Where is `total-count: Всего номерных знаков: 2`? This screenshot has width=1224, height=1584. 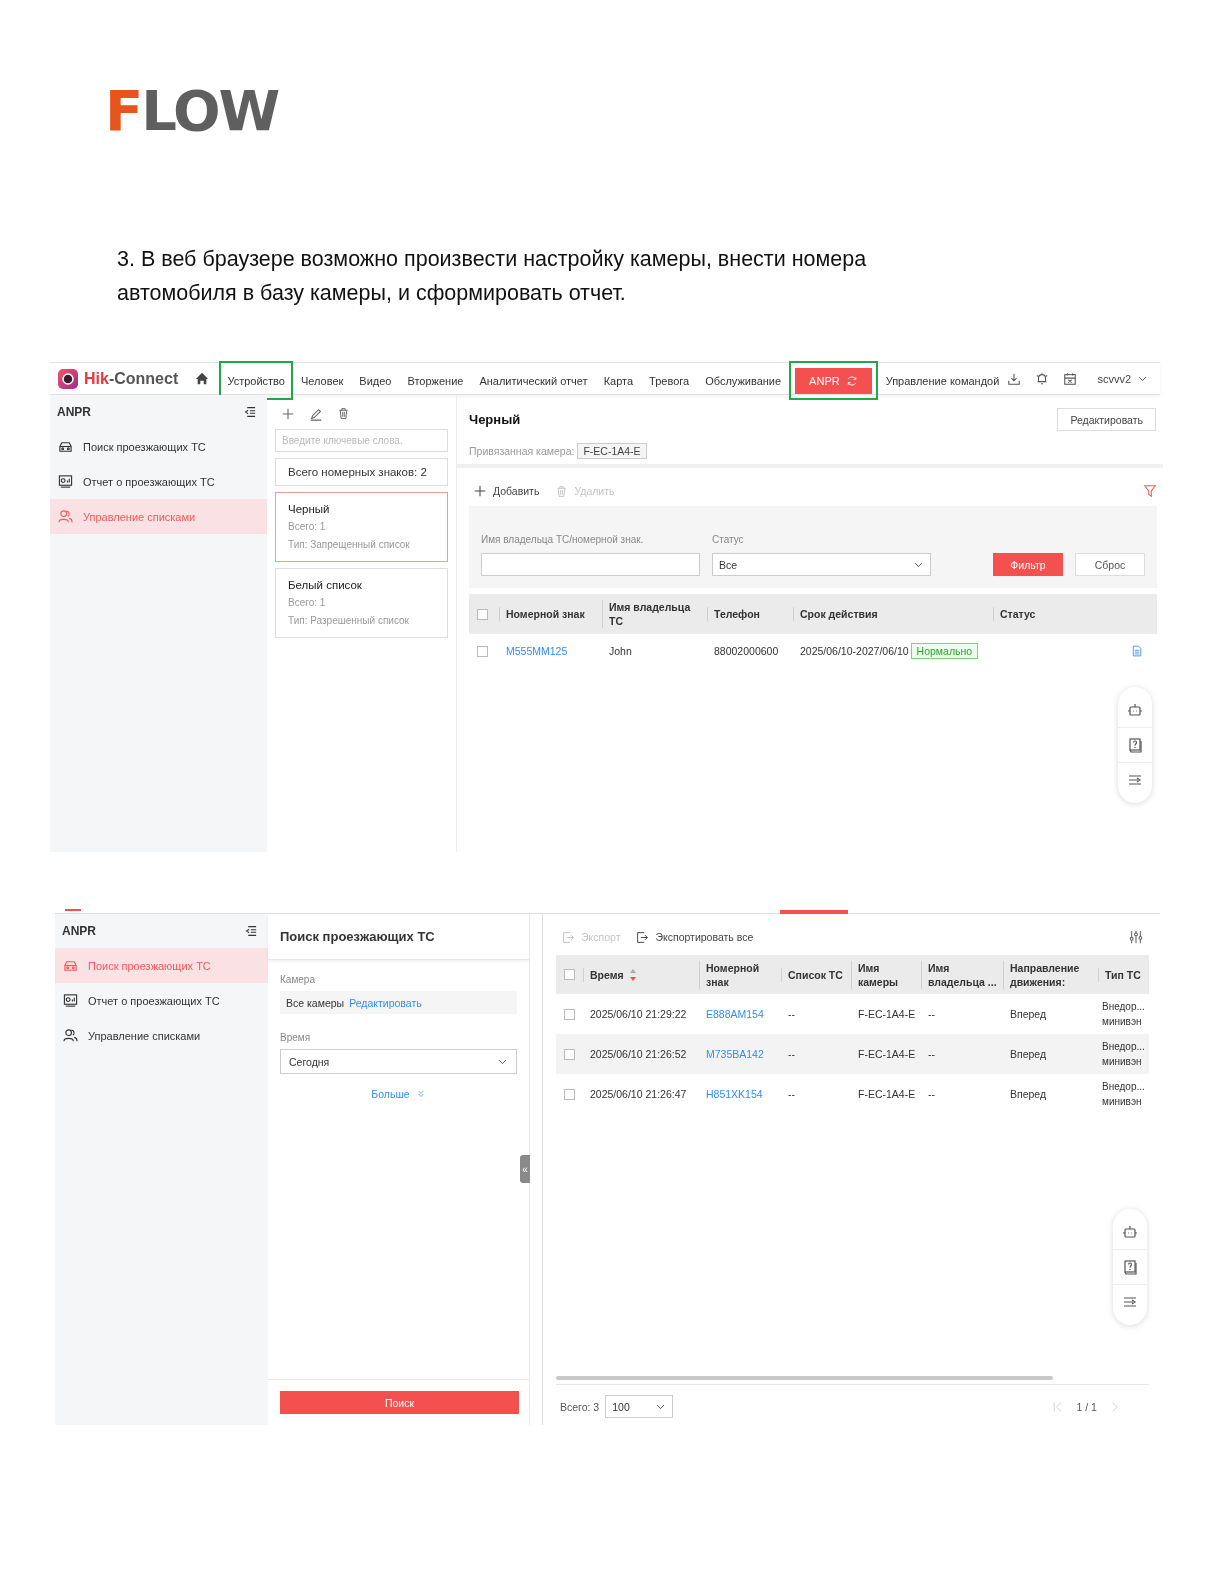
total-count: Всего номерных знаков: 2 is located at coordinates (361, 472).